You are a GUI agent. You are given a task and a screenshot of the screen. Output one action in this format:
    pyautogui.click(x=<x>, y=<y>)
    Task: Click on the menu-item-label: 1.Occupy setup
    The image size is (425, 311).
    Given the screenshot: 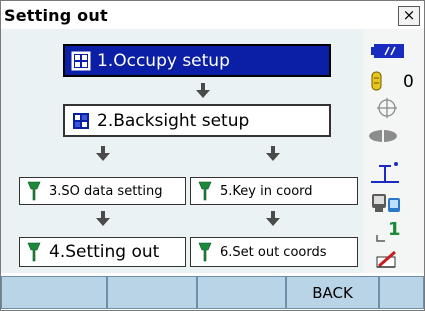 What is the action you would take?
    pyautogui.click(x=163, y=60)
    